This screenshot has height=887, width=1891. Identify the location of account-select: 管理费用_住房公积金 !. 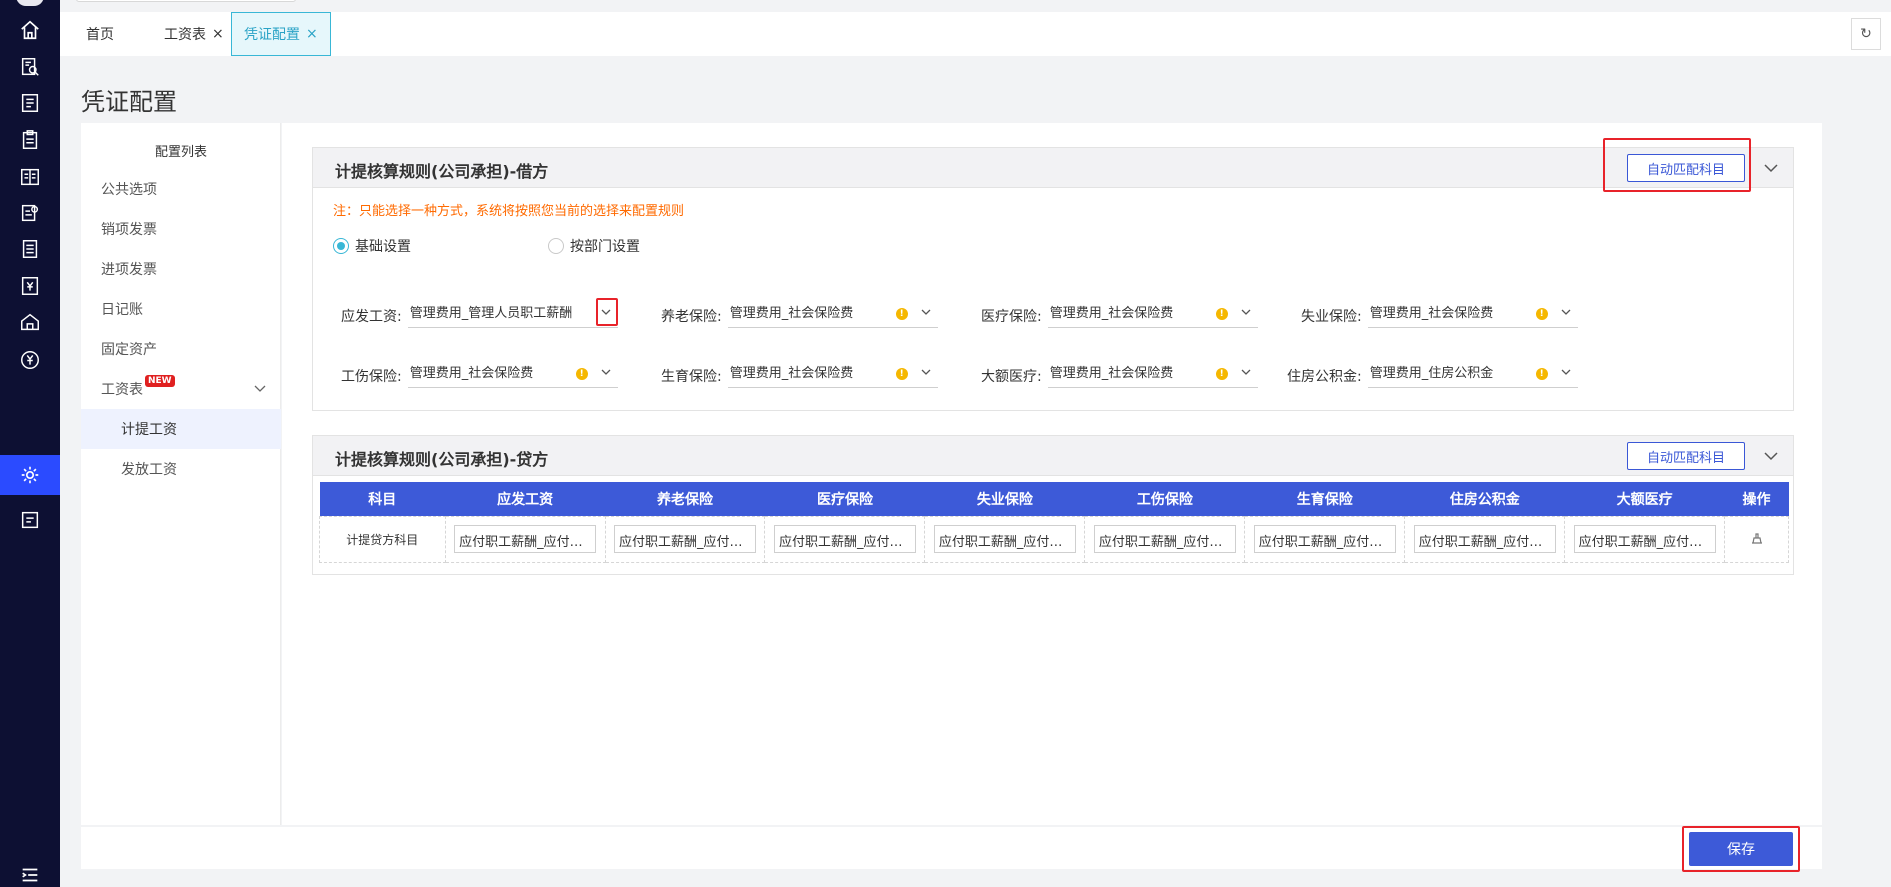
(1472, 373).